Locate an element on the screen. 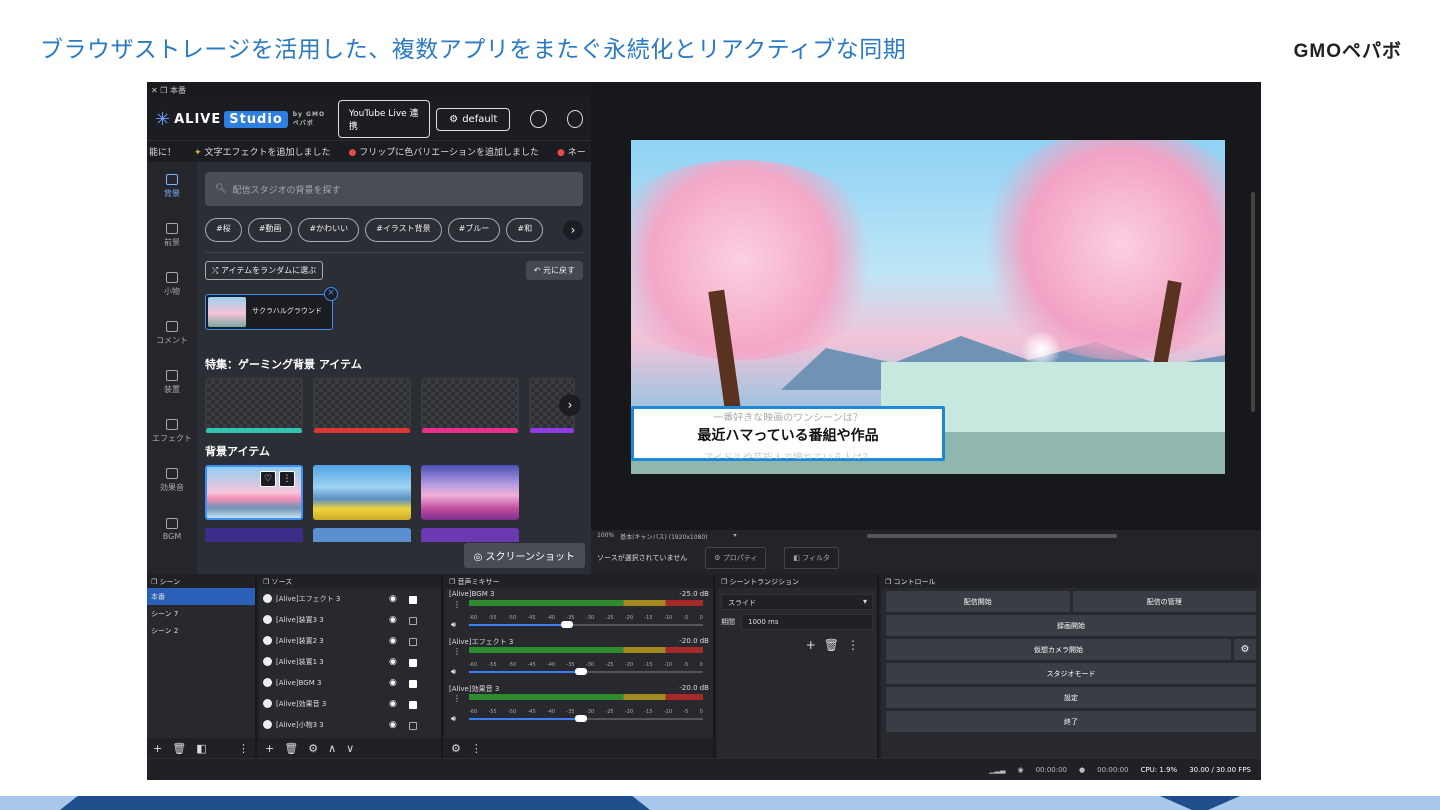 The image size is (1440, 810). globe-icon is located at coordinates (538, 119).